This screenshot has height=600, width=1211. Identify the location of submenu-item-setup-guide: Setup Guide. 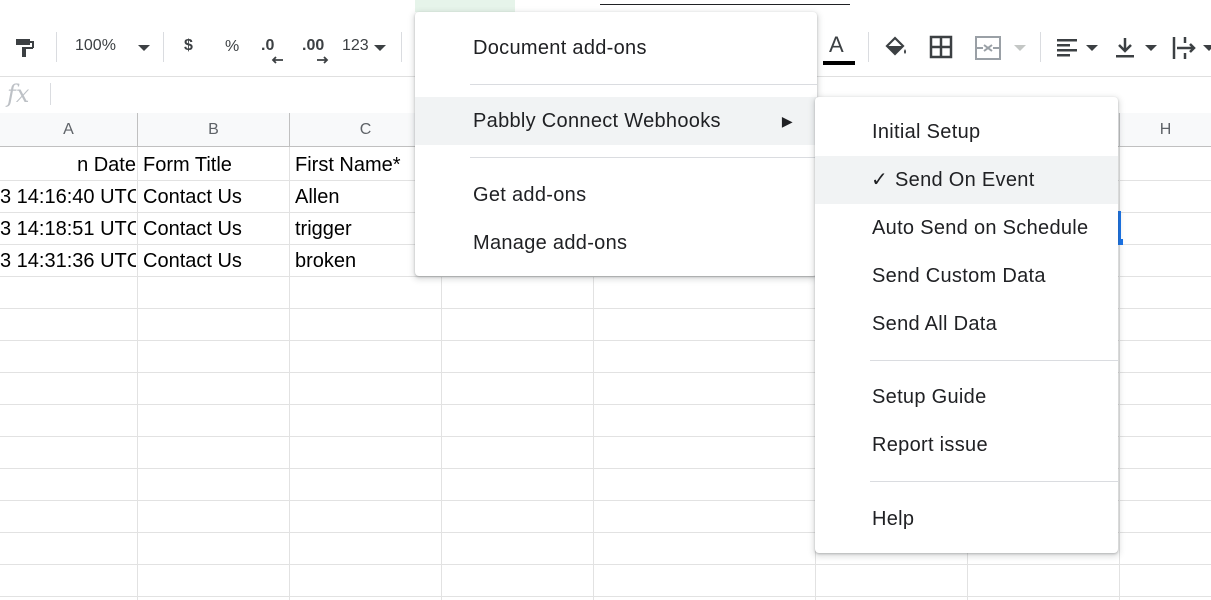
(966, 397).